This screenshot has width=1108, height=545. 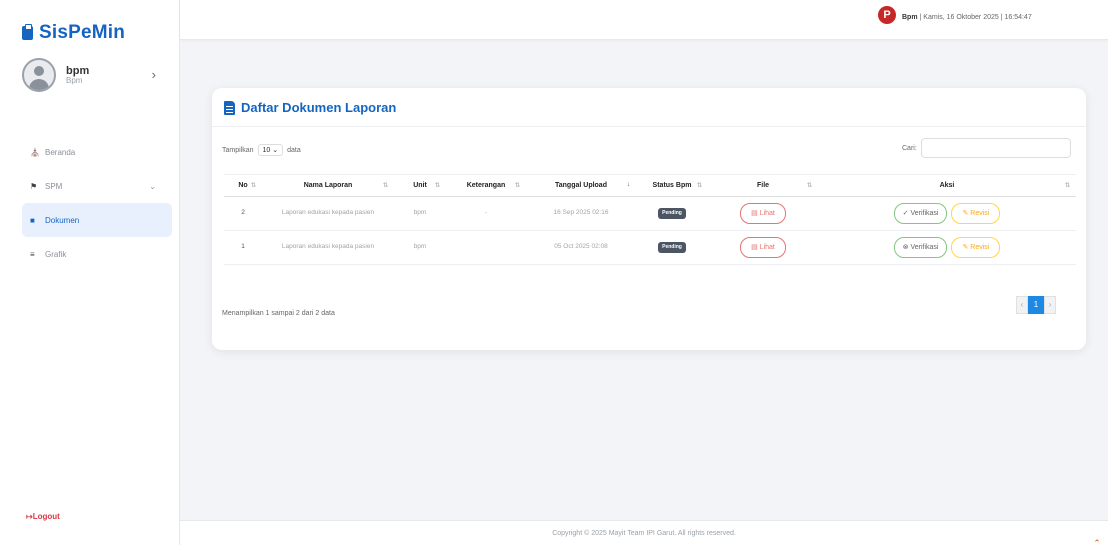 I want to click on sidebar-item-label: Dokumen, so click(x=62, y=220).